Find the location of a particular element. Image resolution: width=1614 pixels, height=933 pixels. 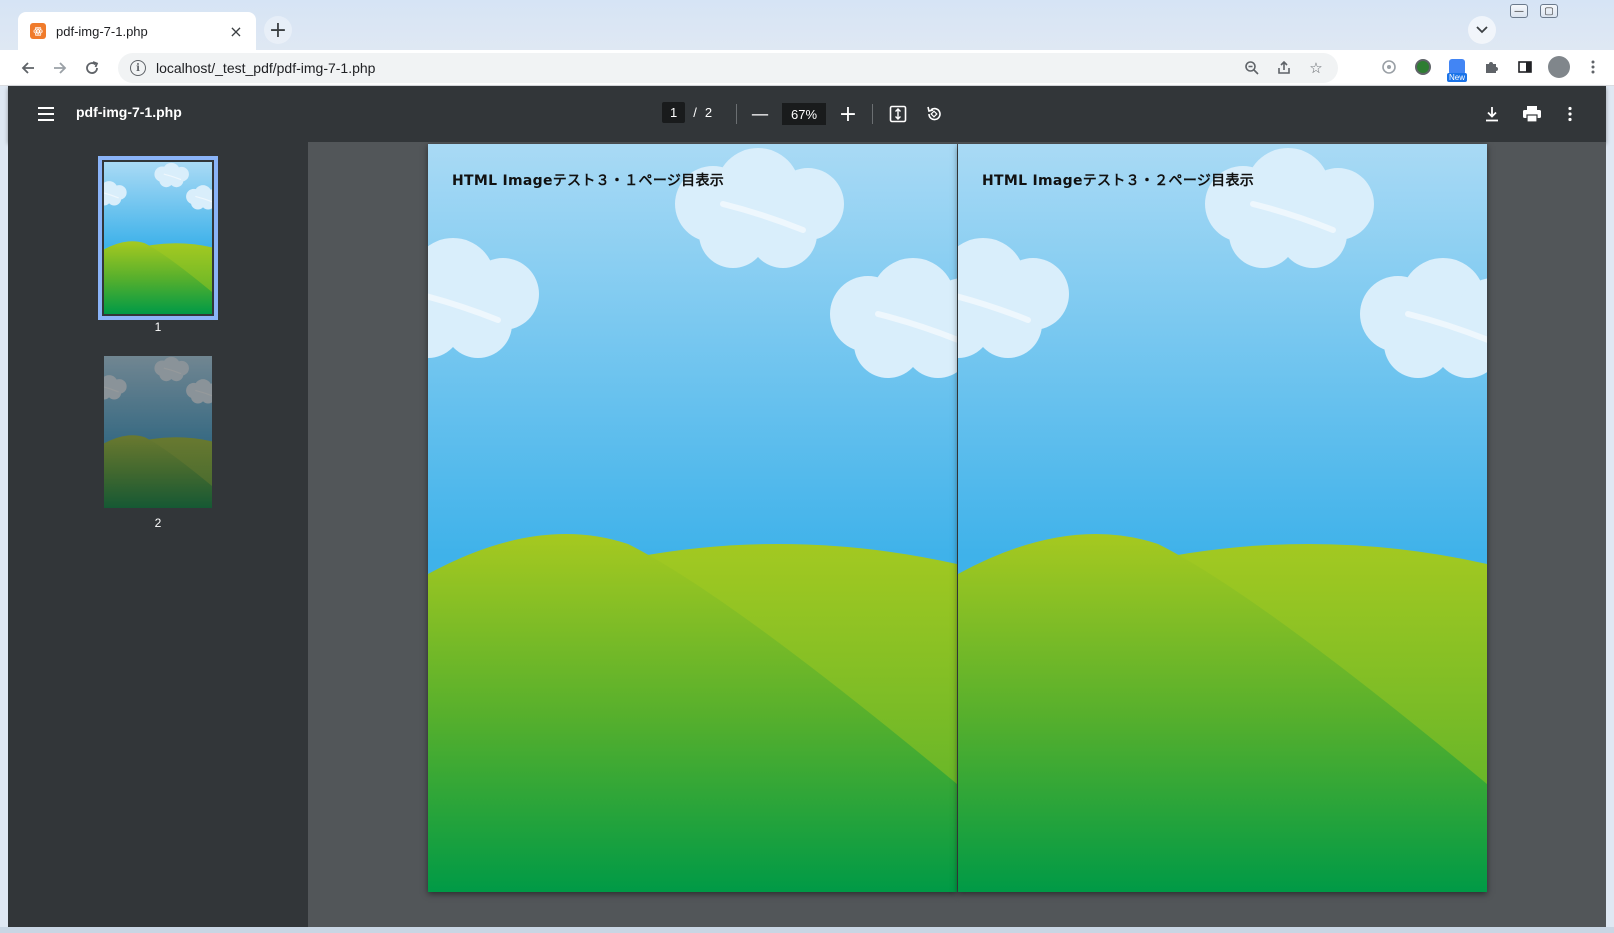

download-icon is located at coordinates (1492, 114).